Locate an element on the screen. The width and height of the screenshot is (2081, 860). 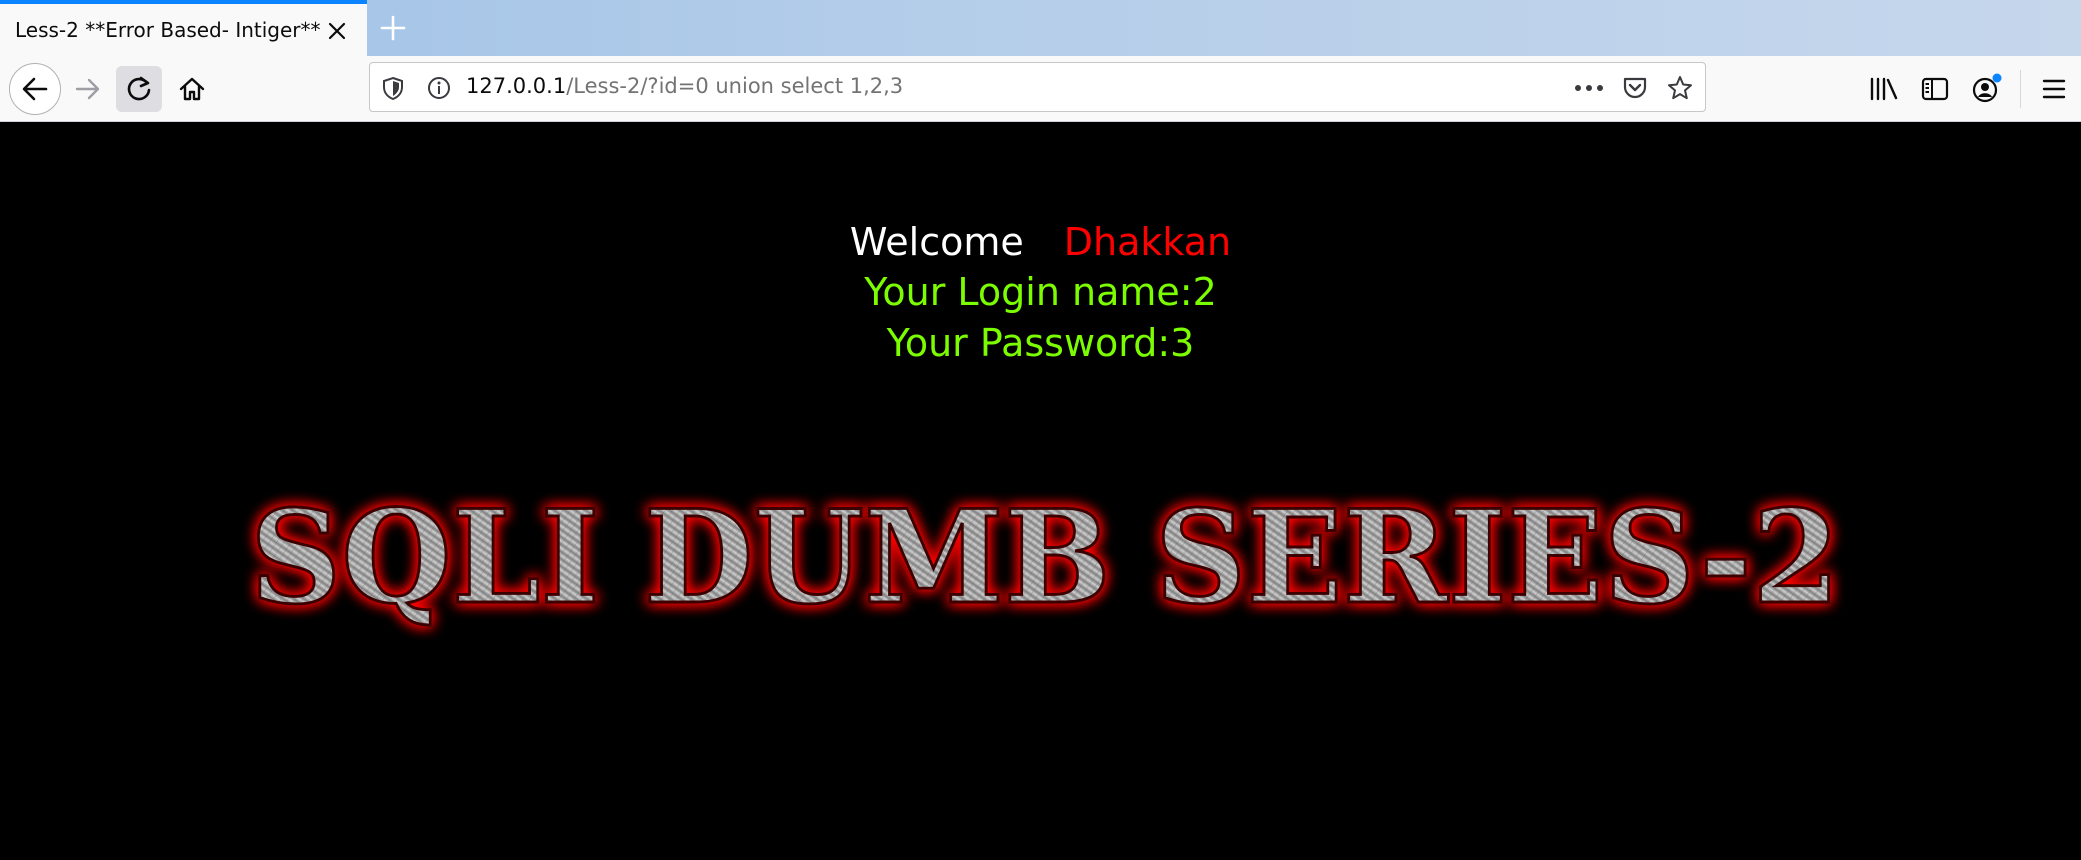
info-icon is located at coordinates (439, 88).